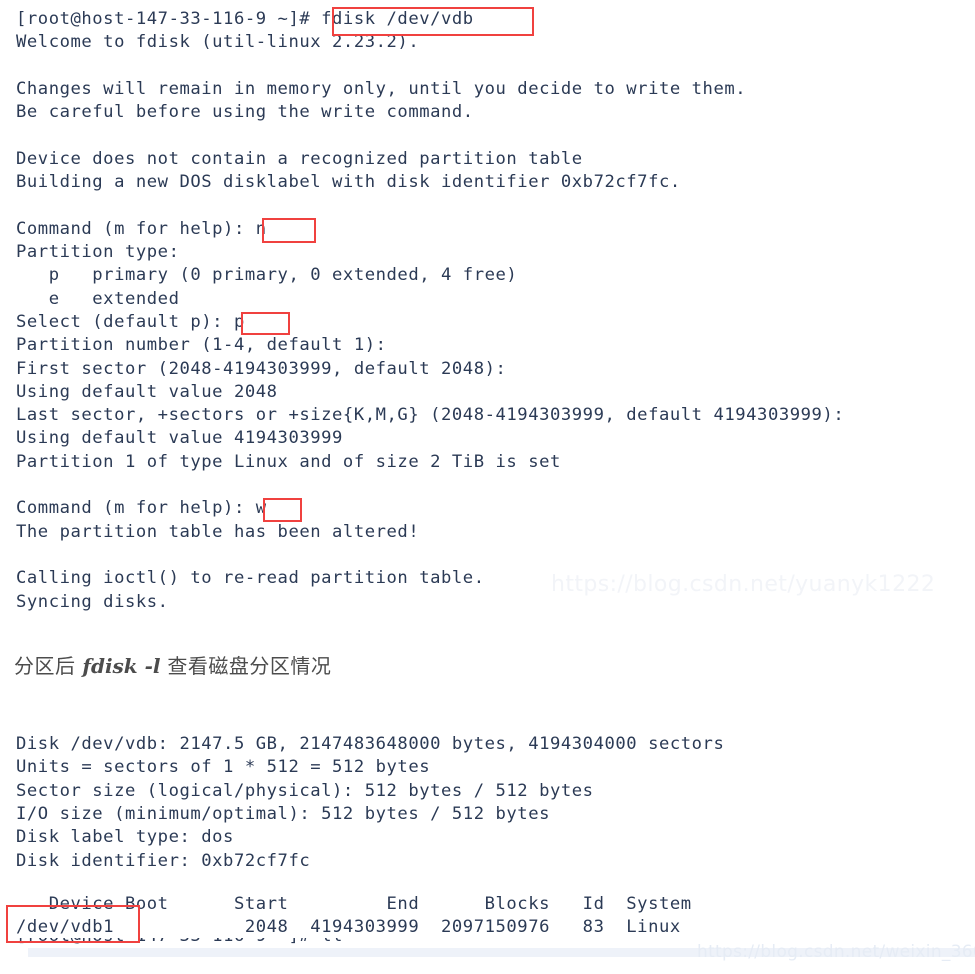  What do you see at coordinates (98, 298) in the screenshot?
I see `terminal-line: e extended` at bounding box center [98, 298].